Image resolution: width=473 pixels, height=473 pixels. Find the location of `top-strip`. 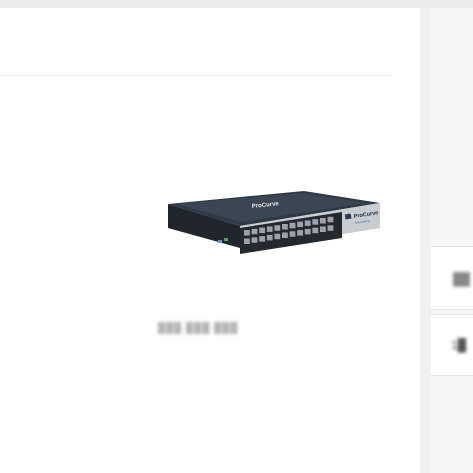

top-strip is located at coordinates (236, 4).